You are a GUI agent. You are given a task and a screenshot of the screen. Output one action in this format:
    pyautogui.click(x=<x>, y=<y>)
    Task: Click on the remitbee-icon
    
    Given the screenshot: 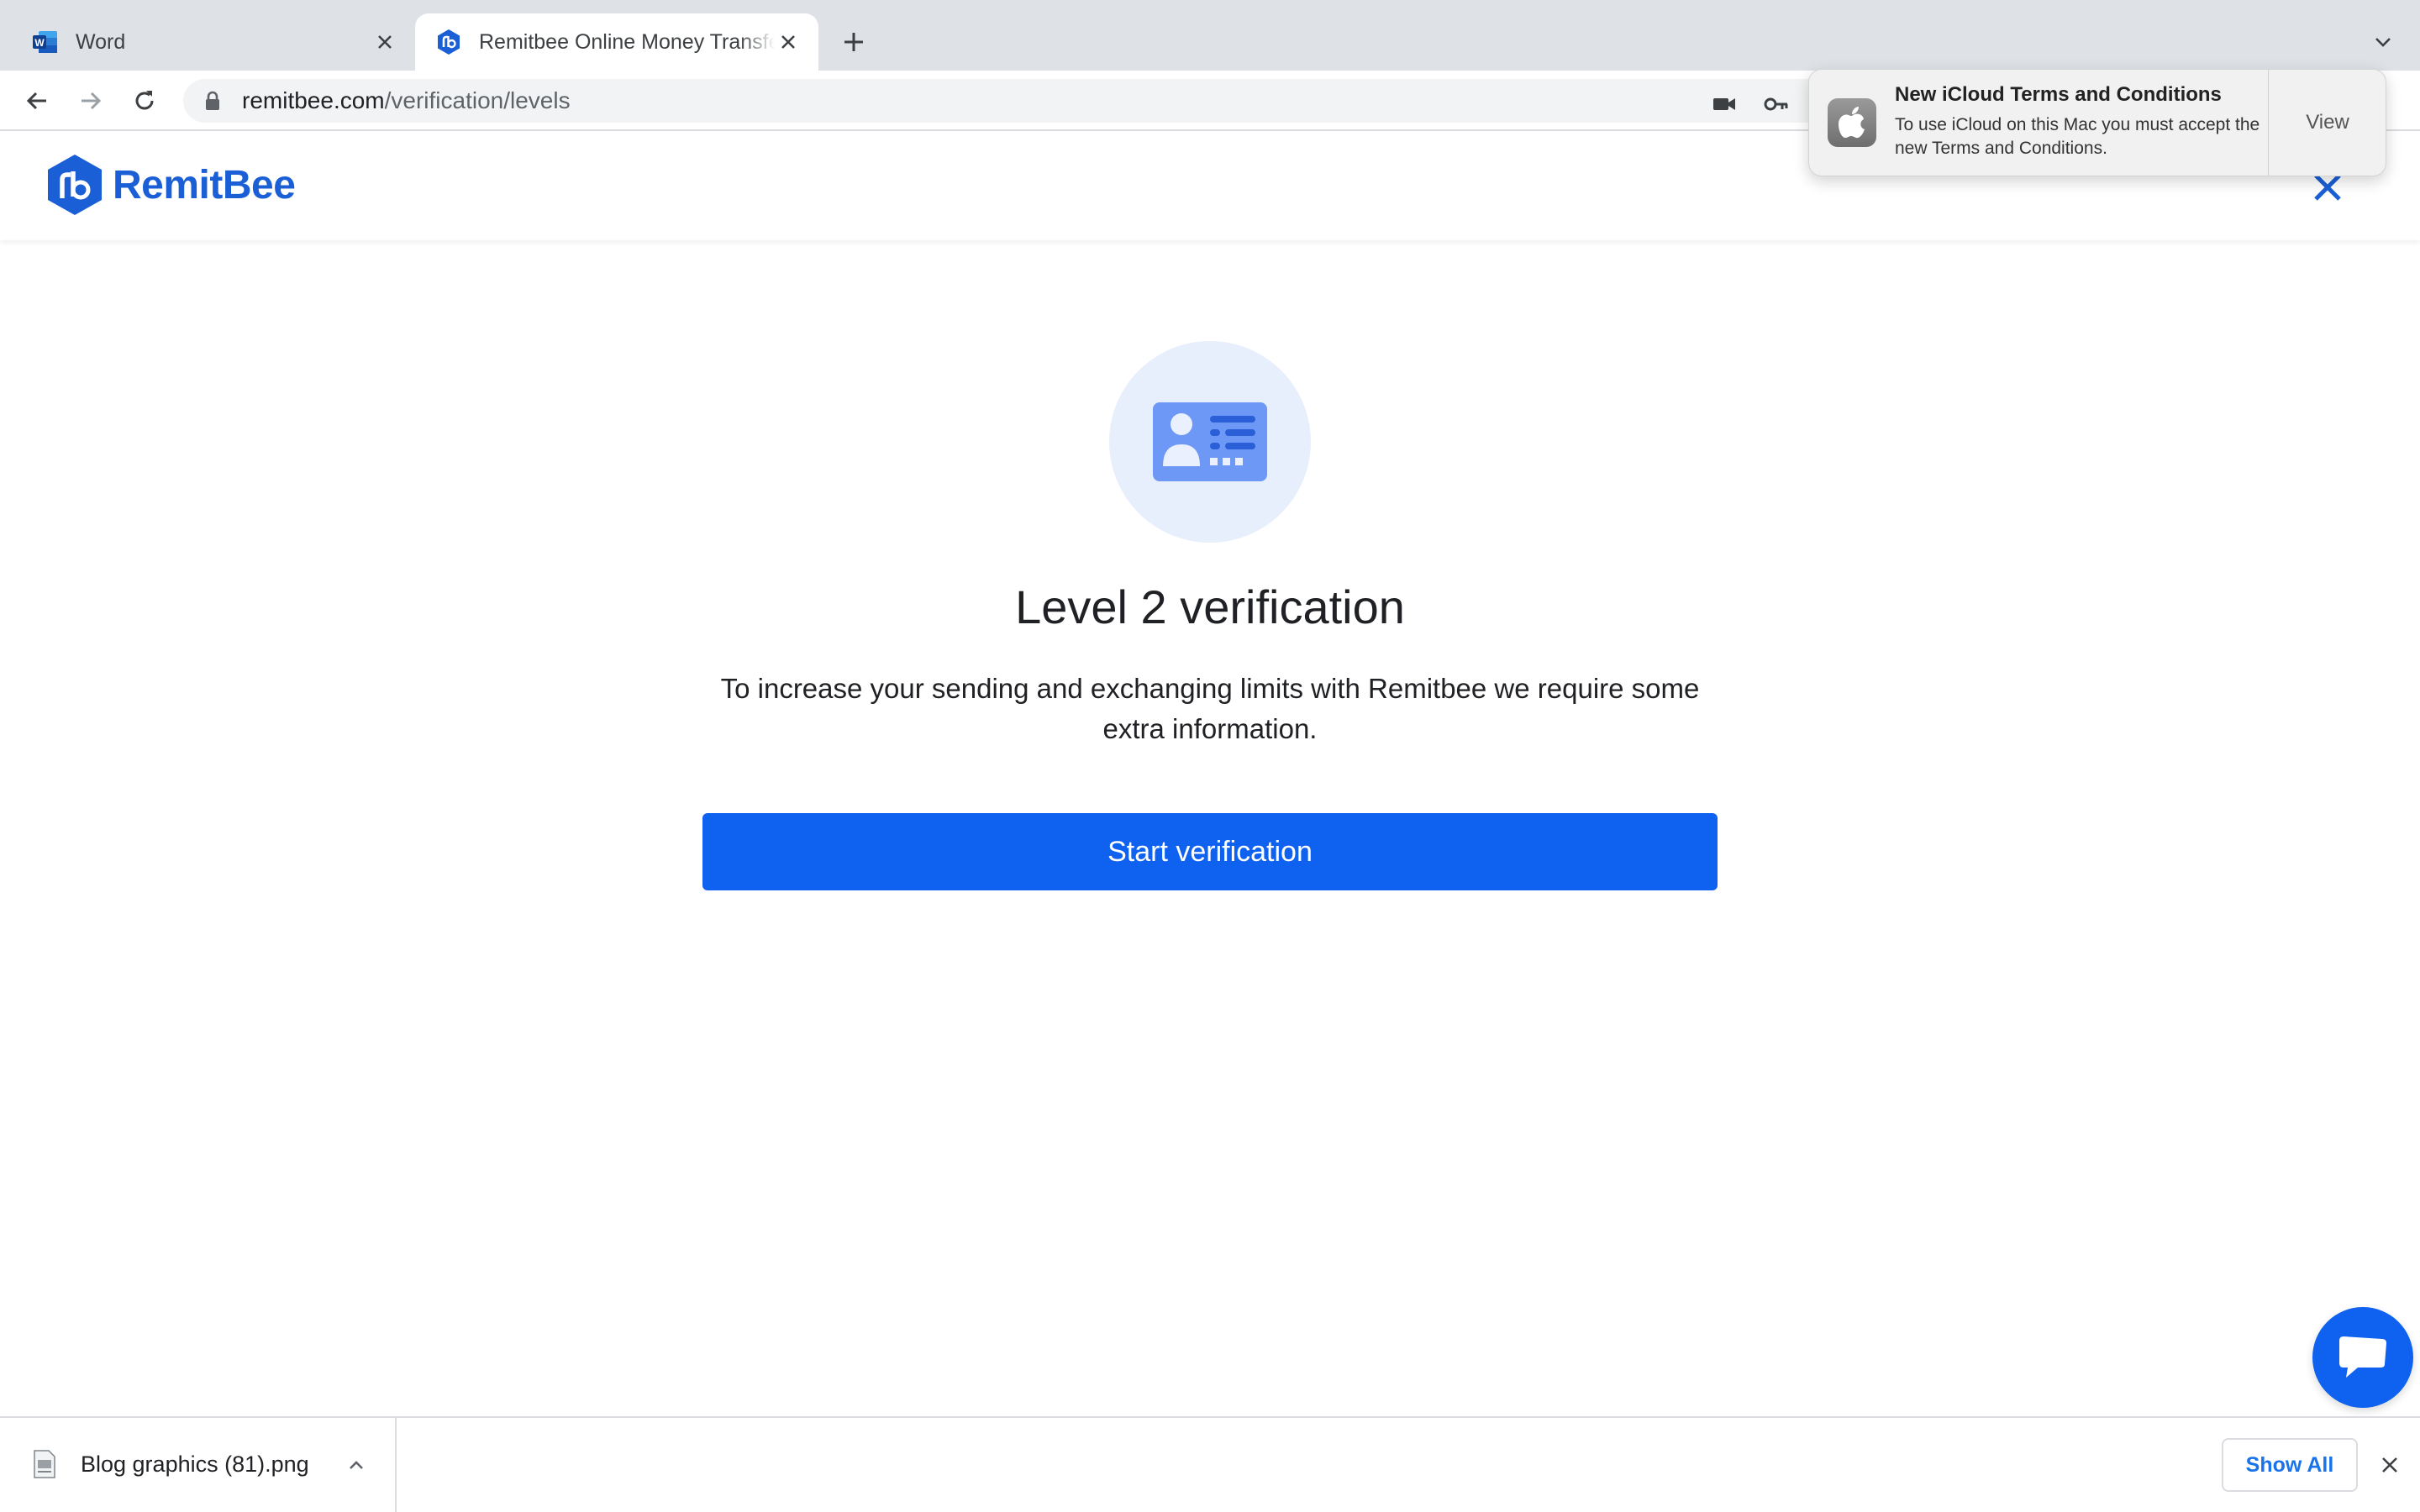 What is the action you would take?
    pyautogui.click(x=449, y=42)
    